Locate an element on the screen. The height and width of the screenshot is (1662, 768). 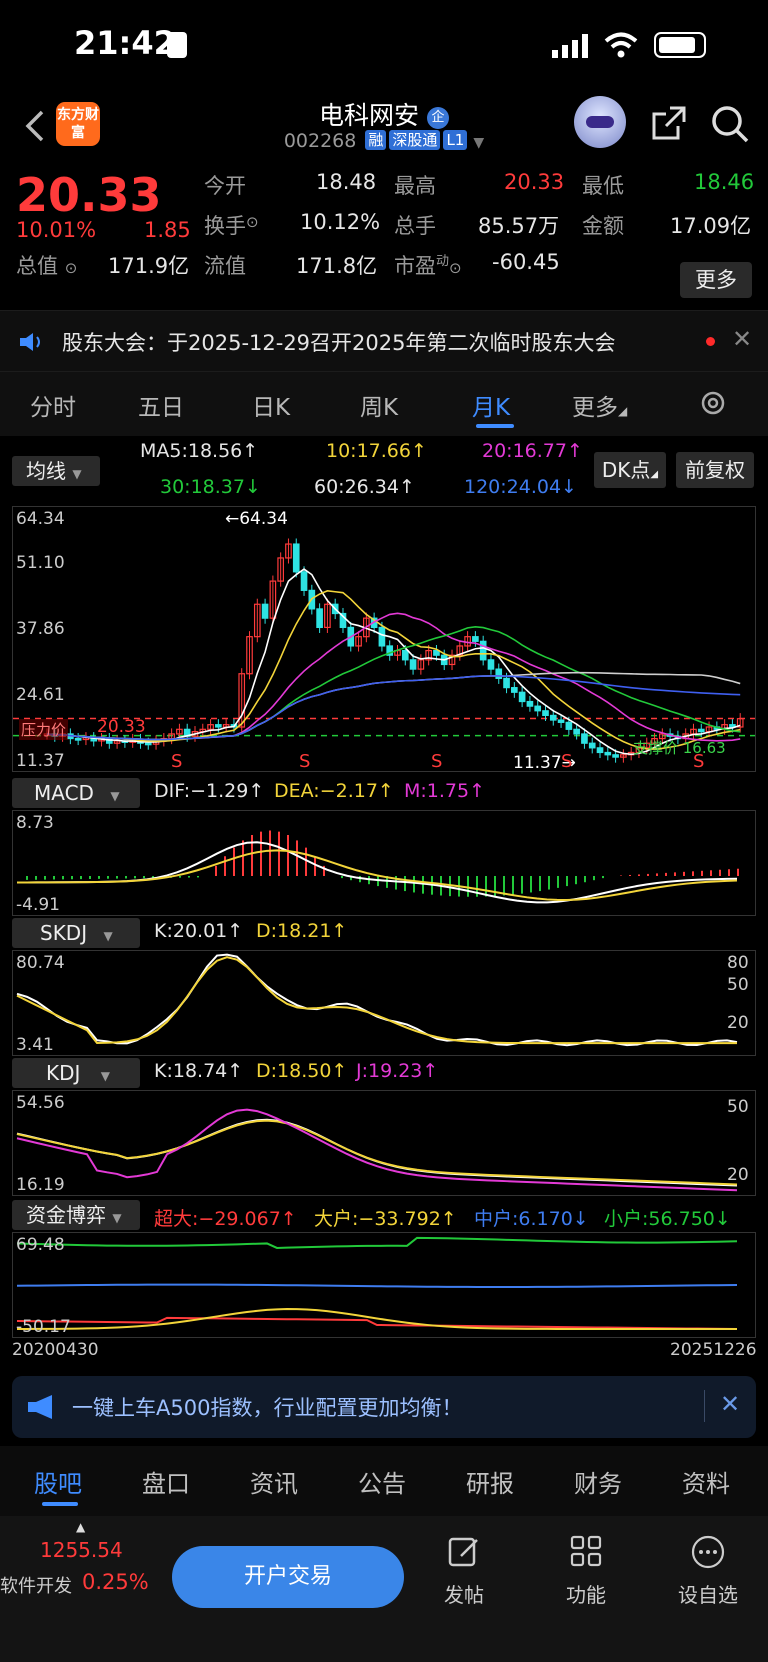
kdj-ref-20: 20 is located at coordinates (738, 1175).